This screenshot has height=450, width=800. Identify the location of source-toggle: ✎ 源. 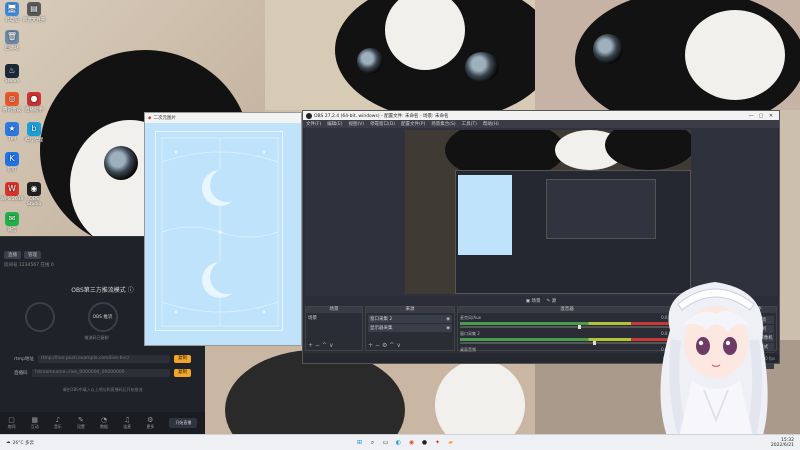
(551, 301).